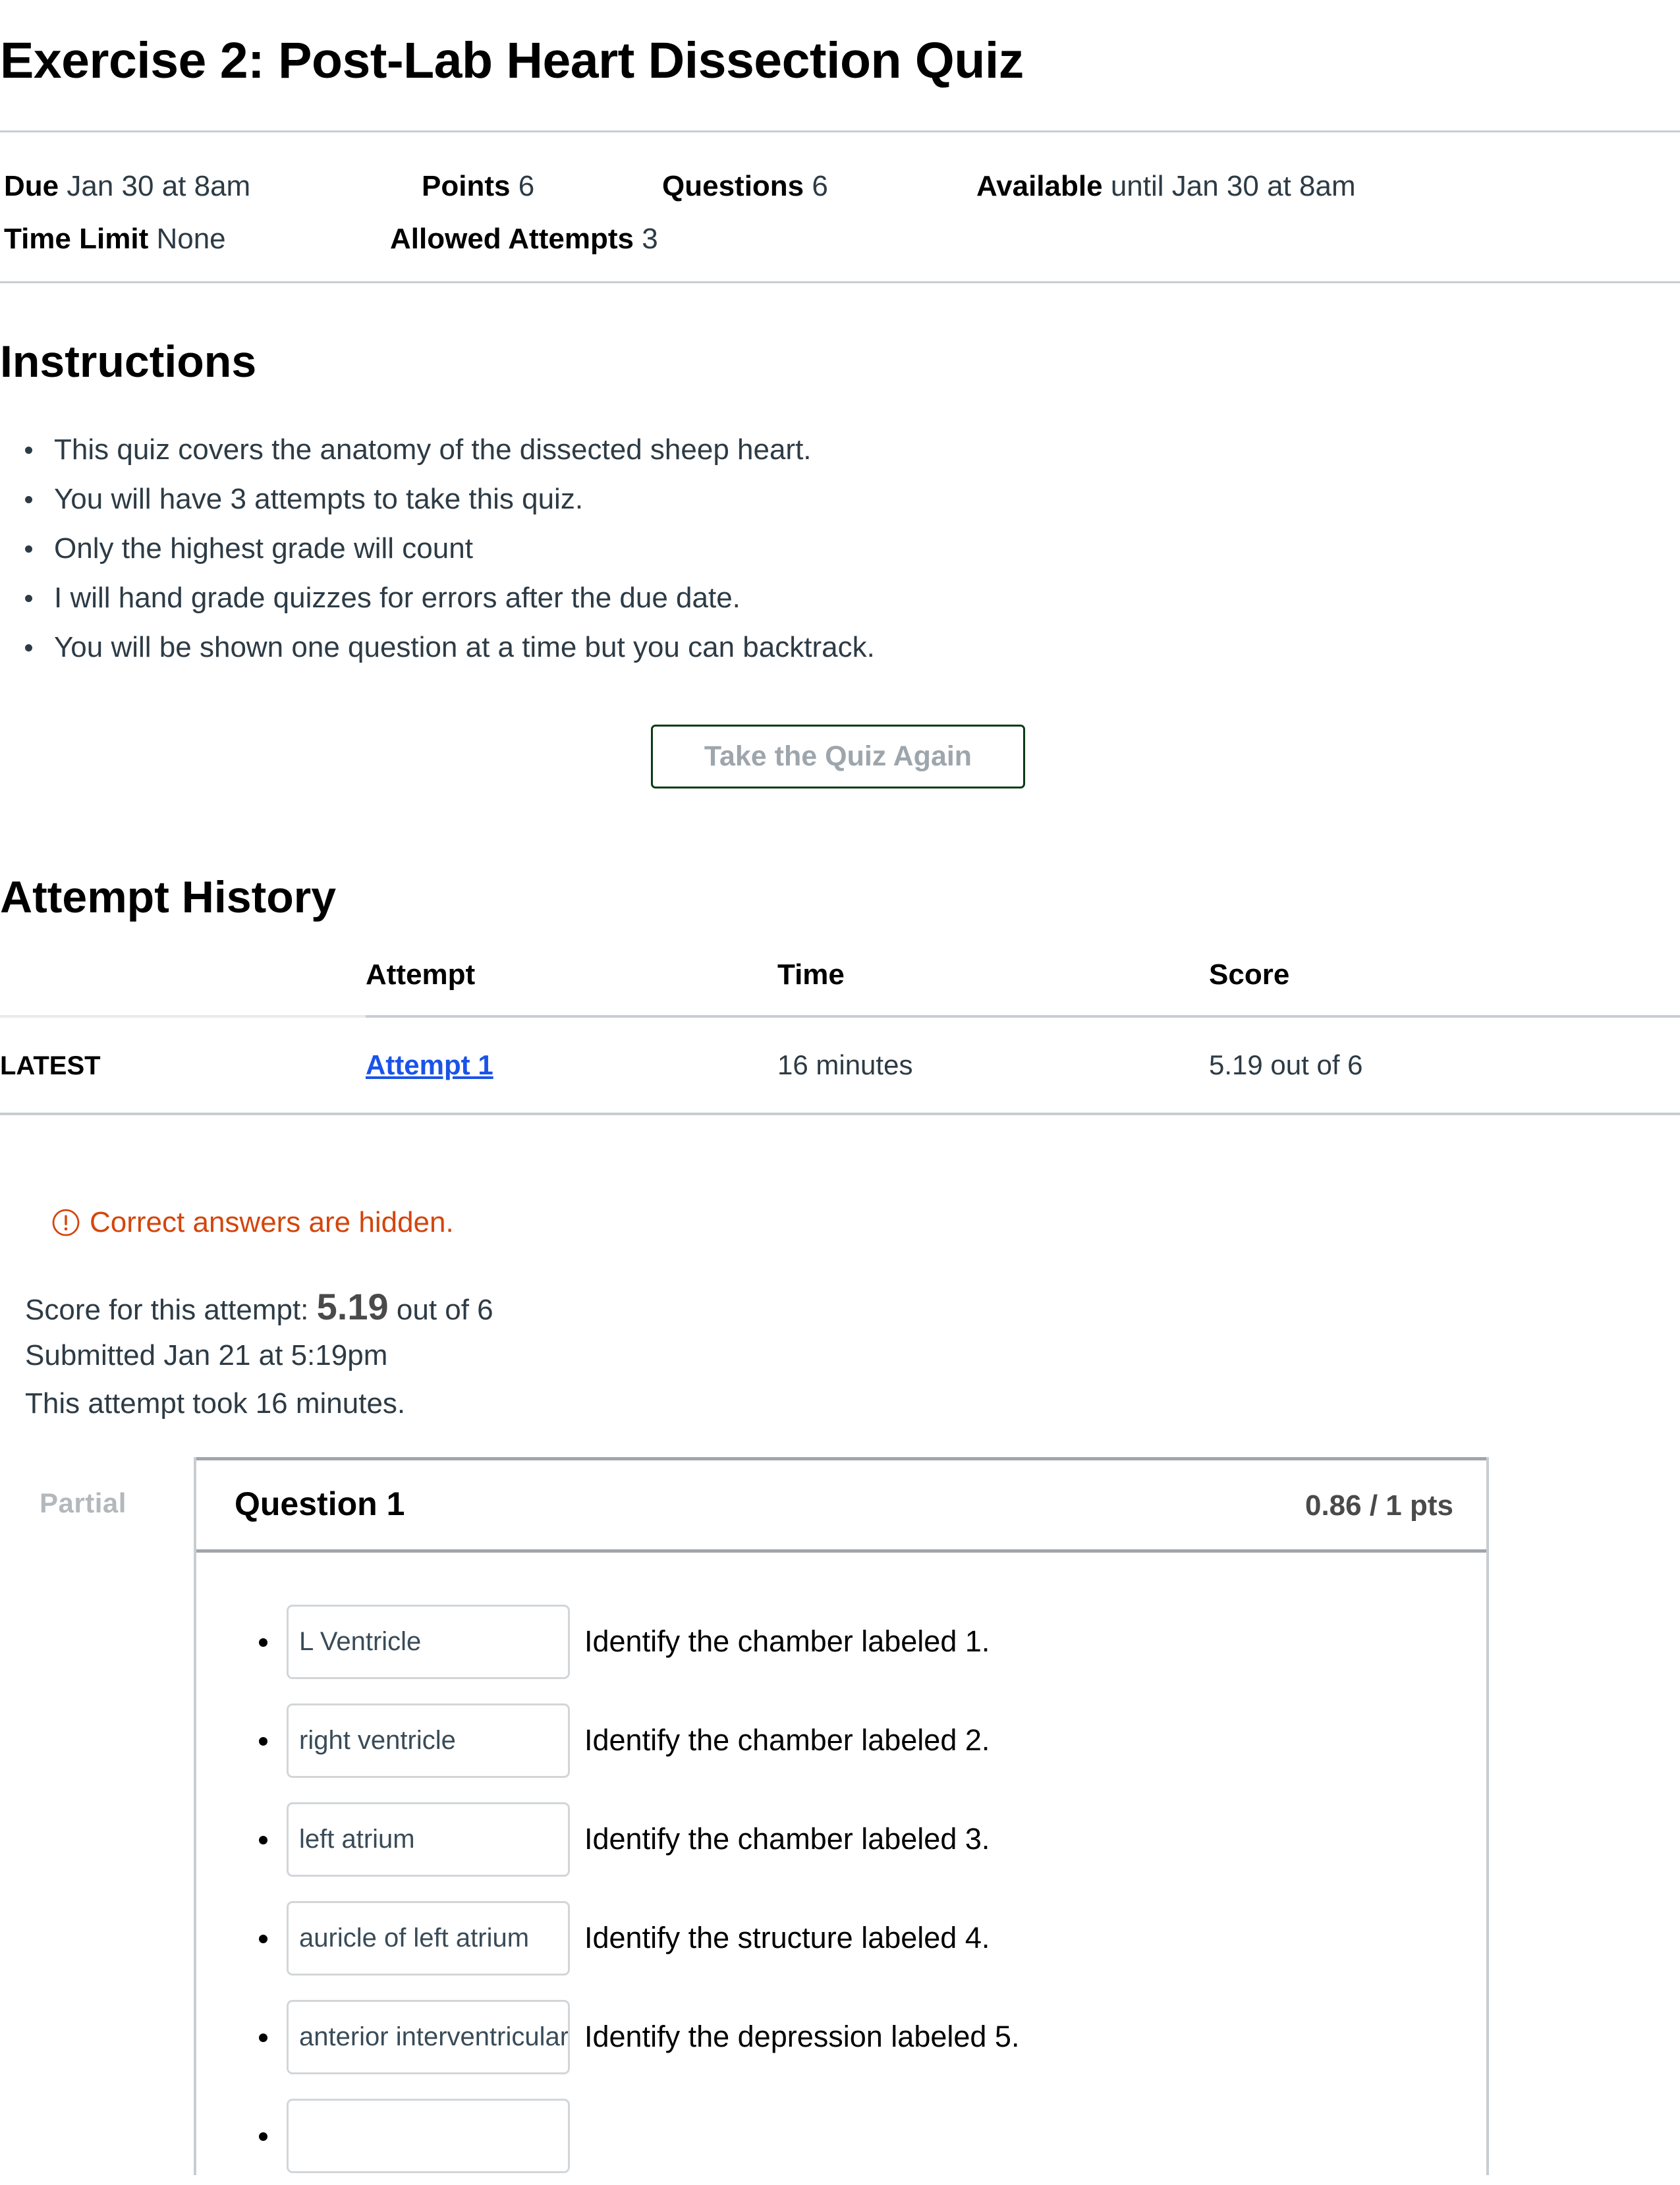 This screenshot has height=2185, width=1680. Describe the element at coordinates (787, 1839) in the screenshot. I see `answer-prompt-3: Identify the chamber labeled 3.` at that location.